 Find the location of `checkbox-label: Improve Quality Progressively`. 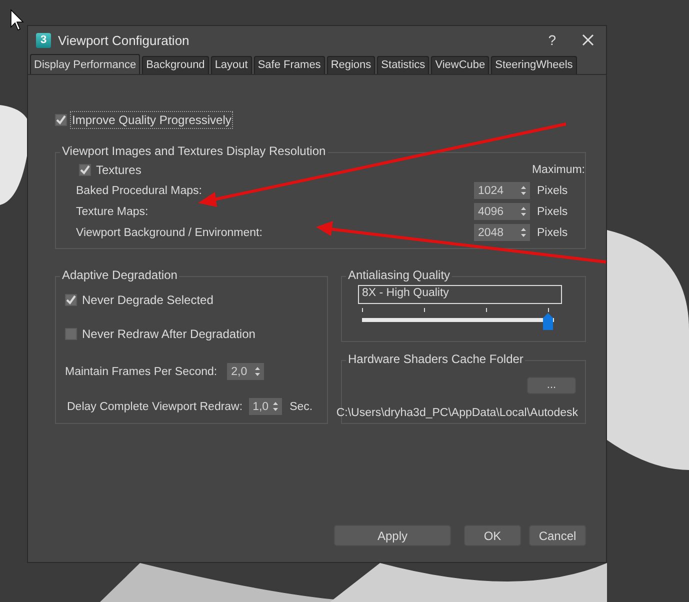

checkbox-label: Improve Quality Progressively is located at coordinates (152, 120).